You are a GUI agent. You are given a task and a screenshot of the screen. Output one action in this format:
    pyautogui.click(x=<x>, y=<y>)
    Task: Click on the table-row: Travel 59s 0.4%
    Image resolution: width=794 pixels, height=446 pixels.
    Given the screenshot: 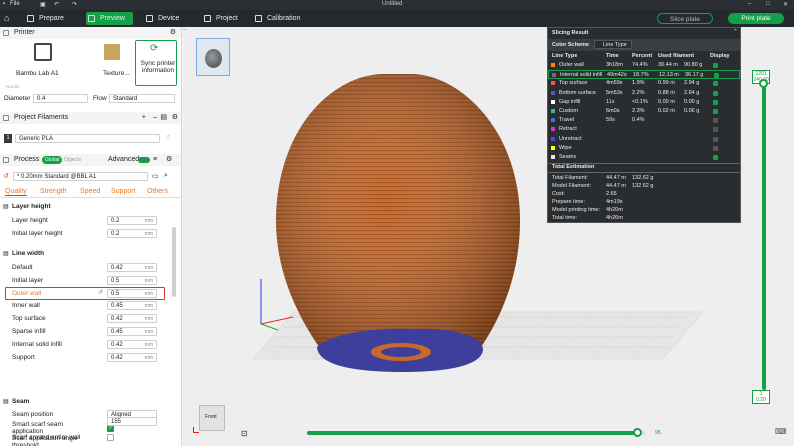 What is the action you would take?
    pyautogui.click(x=644, y=120)
    